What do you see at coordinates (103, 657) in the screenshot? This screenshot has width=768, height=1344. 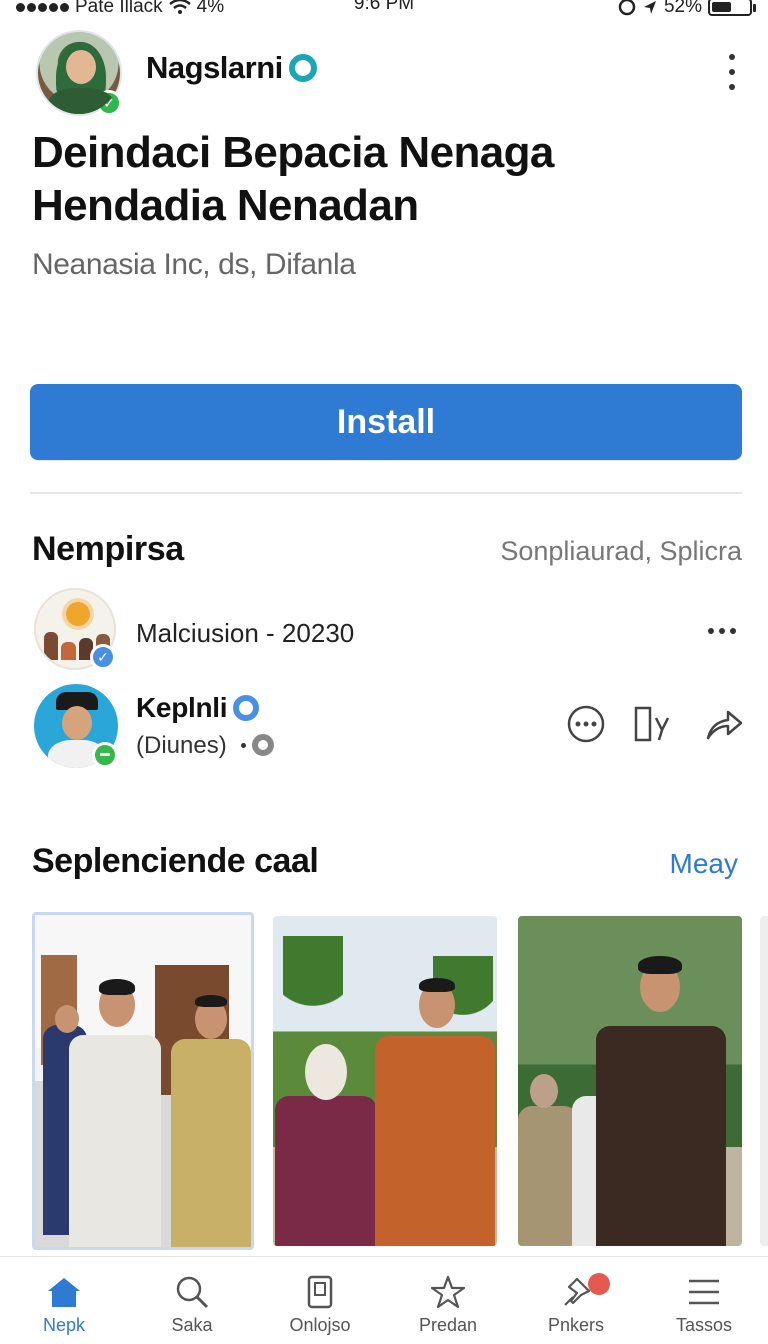 I see `verified-check-icon: ✓` at bounding box center [103, 657].